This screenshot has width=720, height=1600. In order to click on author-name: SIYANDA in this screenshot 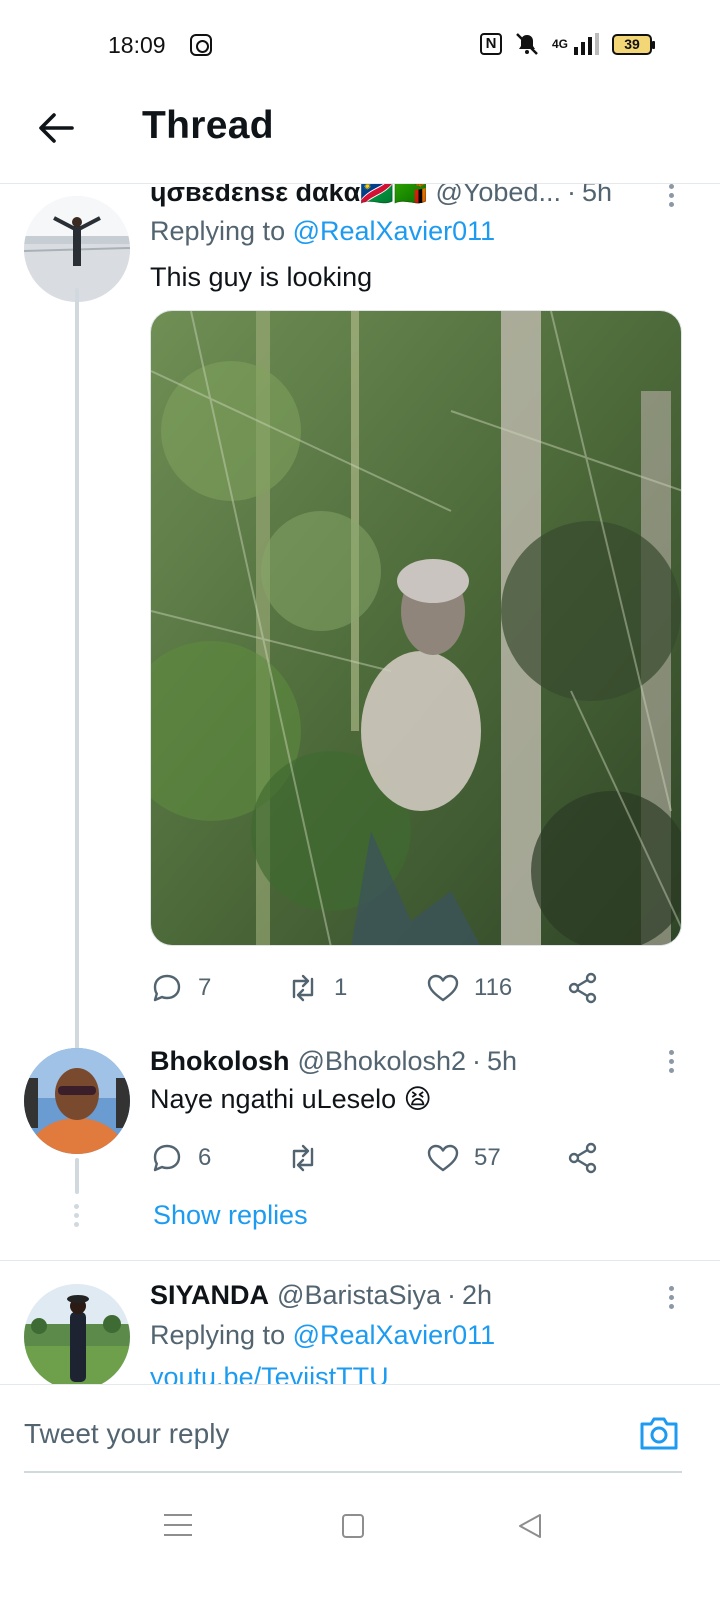, I will do `click(209, 1295)`.